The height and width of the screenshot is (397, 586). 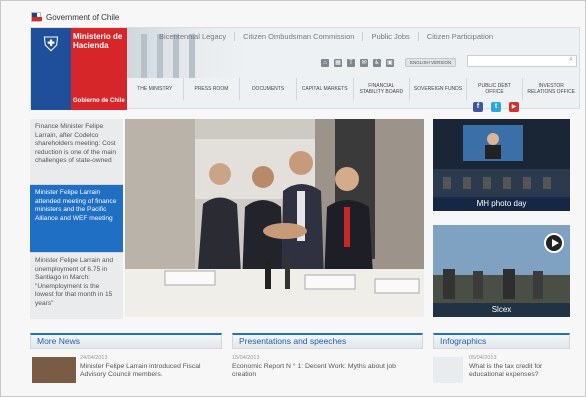 What do you see at coordinates (501, 310) in the screenshot?
I see `video-caption: Slcex` at bounding box center [501, 310].